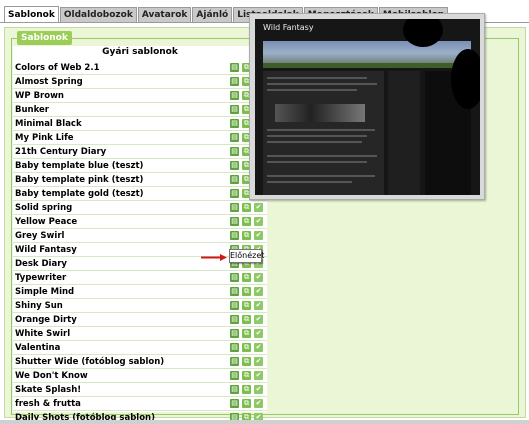  What do you see at coordinates (140, 110) in the screenshot?
I see `template-row: Bunker▤⧉✔` at bounding box center [140, 110].